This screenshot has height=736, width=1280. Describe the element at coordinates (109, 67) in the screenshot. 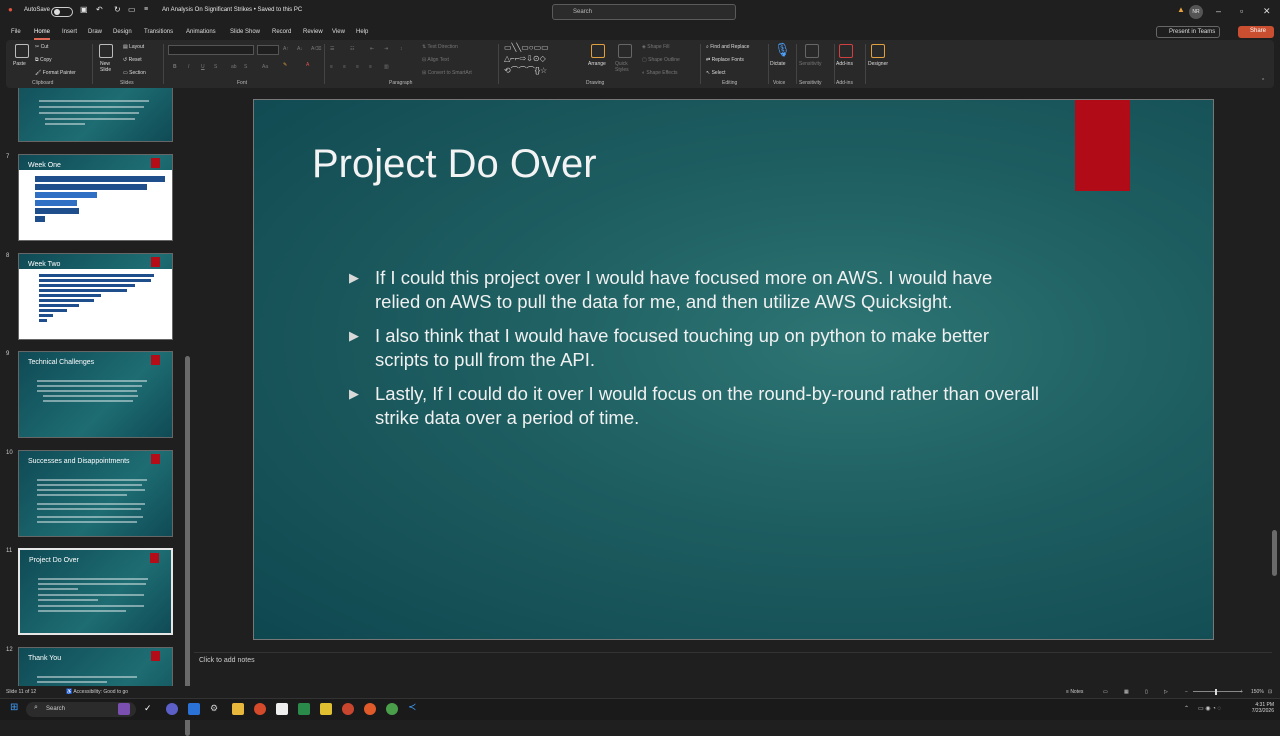

I see `new-slide-button: New Slide` at that location.